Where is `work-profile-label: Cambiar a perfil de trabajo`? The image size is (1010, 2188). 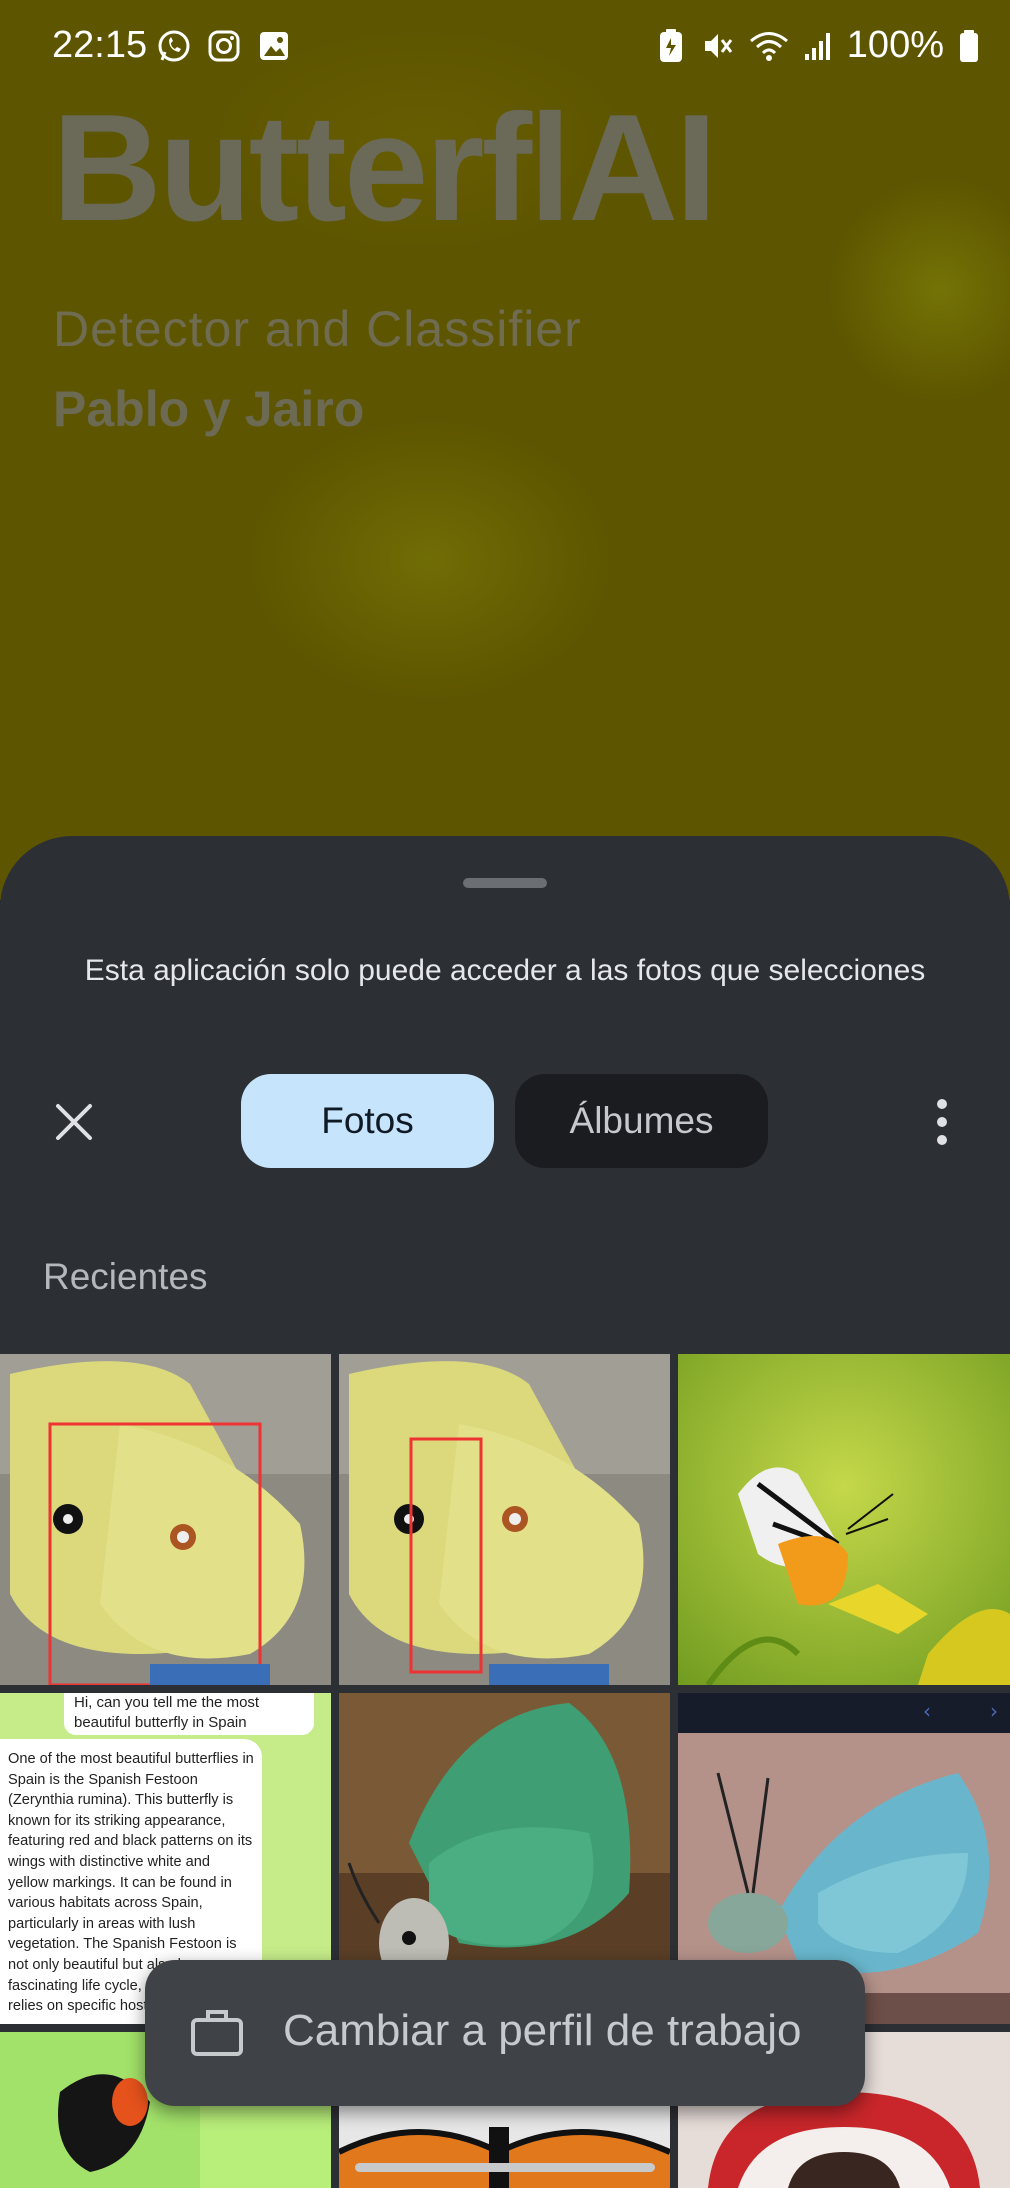 work-profile-label: Cambiar a perfil de trabajo is located at coordinates (542, 2030).